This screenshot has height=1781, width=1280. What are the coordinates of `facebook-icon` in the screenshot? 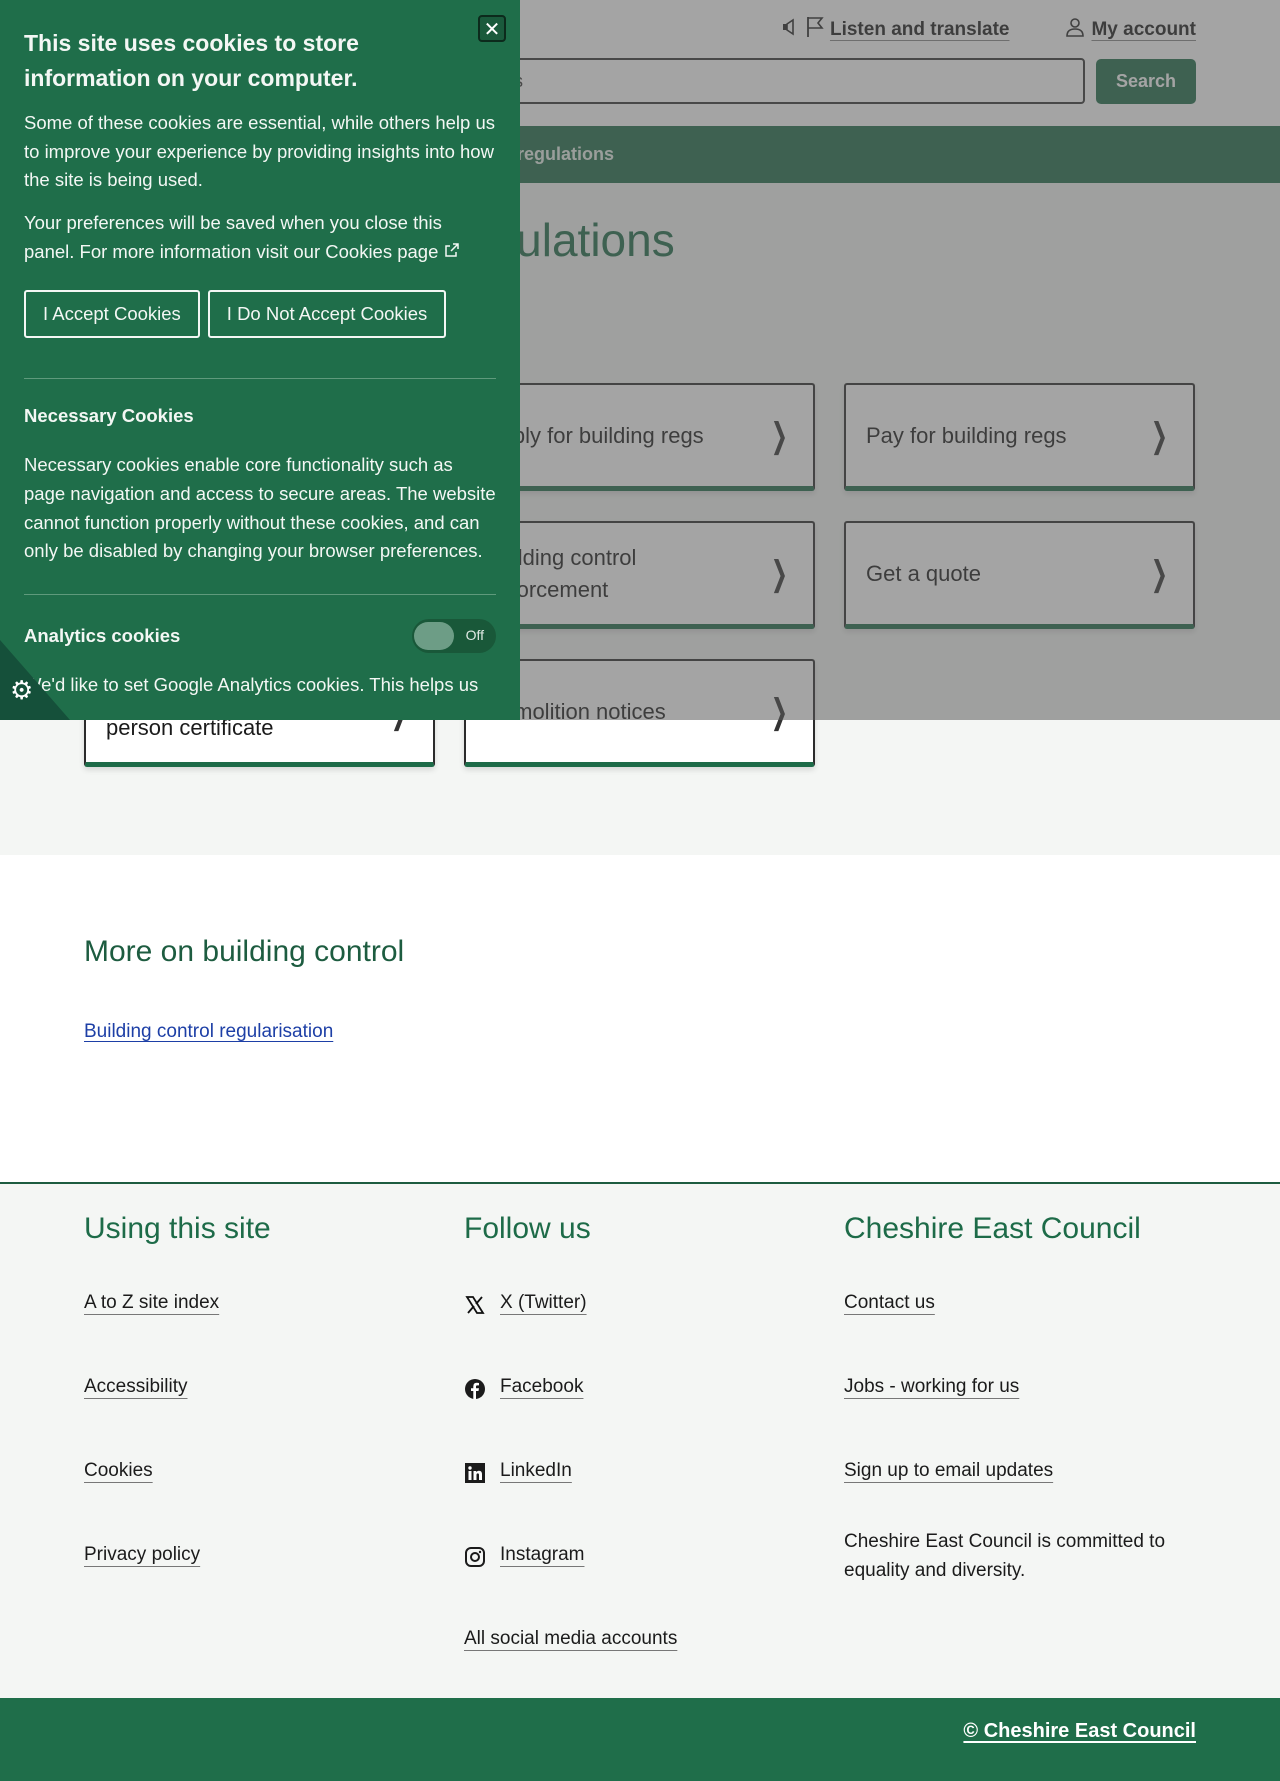 It's located at (475, 1389).